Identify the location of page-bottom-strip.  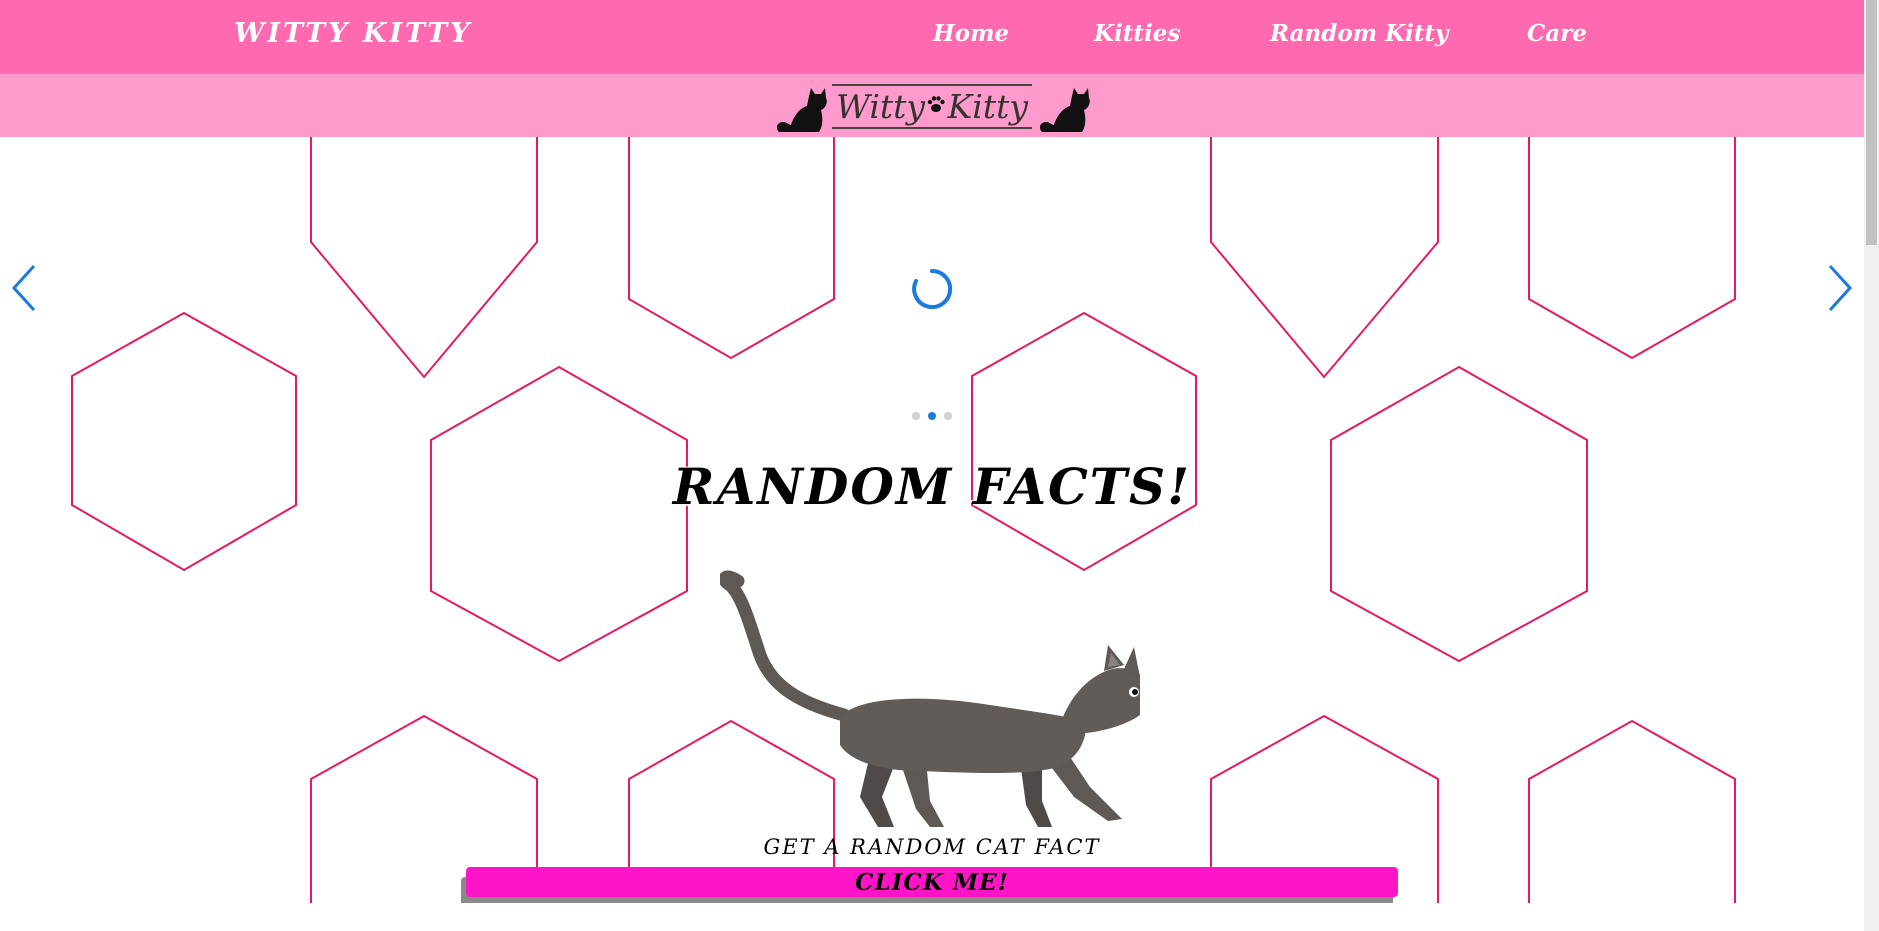
(932, 917).